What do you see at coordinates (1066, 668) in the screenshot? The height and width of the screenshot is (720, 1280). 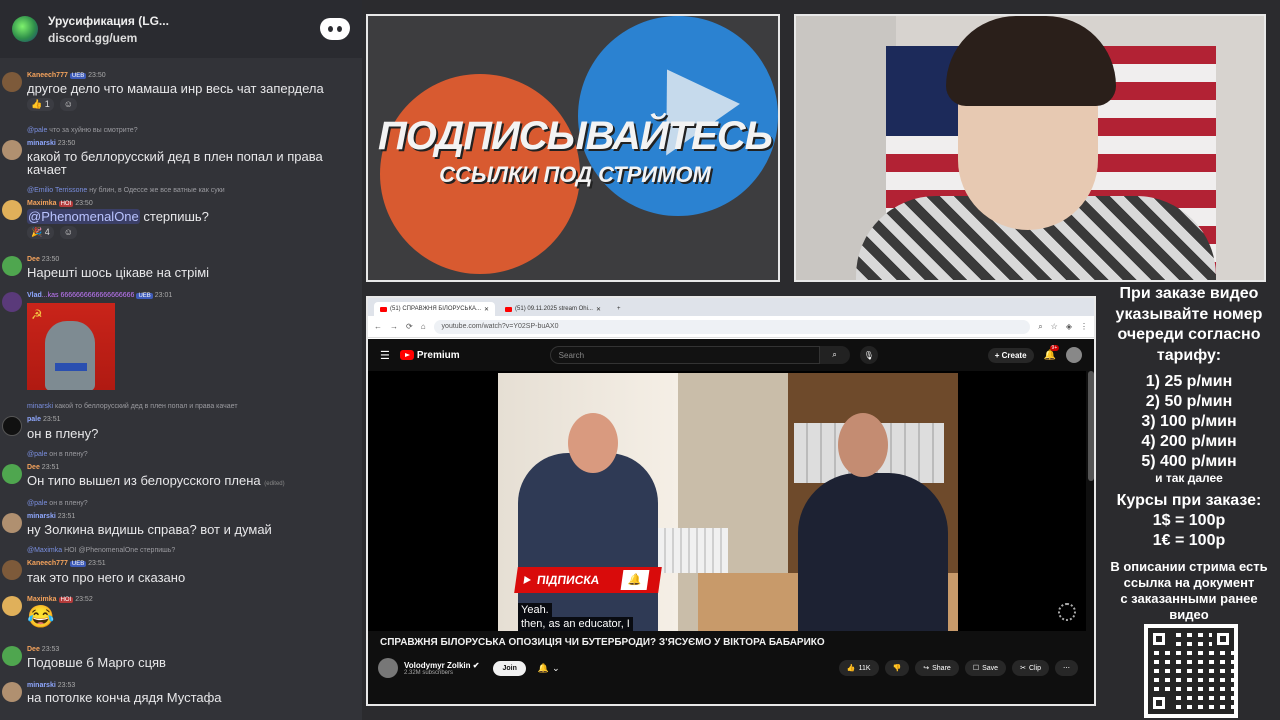 I see `more-button: ⋯` at bounding box center [1066, 668].